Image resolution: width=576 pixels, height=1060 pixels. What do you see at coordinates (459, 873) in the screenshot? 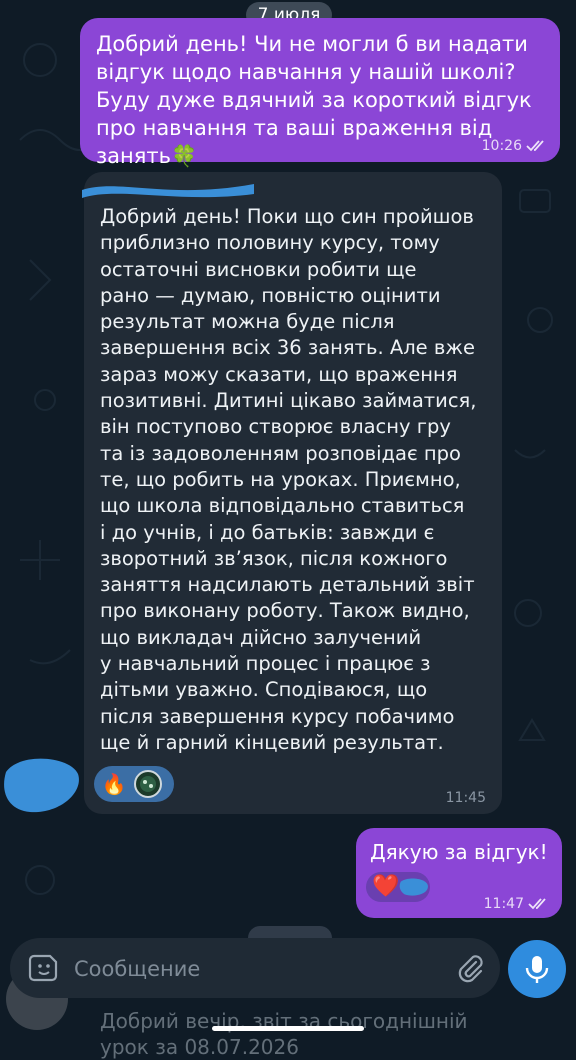
I see `outgoing-message: Дякую за відгук! ❤️ 11:47` at bounding box center [459, 873].